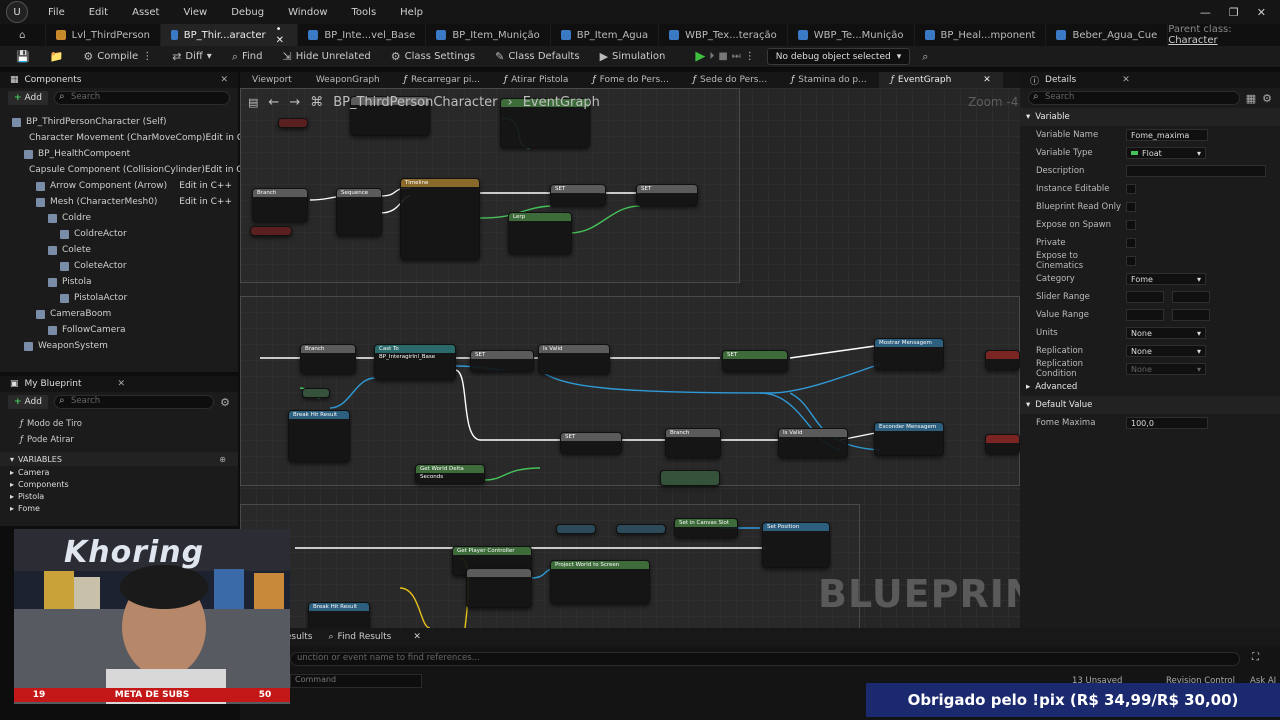 This screenshot has height=720, width=1280. Describe the element at coordinates (282, 35) in the screenshot. I see `close-icon: • ✕` at that location.